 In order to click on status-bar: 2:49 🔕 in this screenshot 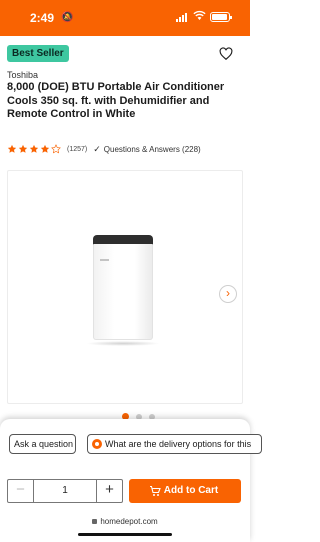, I will do `click(125, 18)`.